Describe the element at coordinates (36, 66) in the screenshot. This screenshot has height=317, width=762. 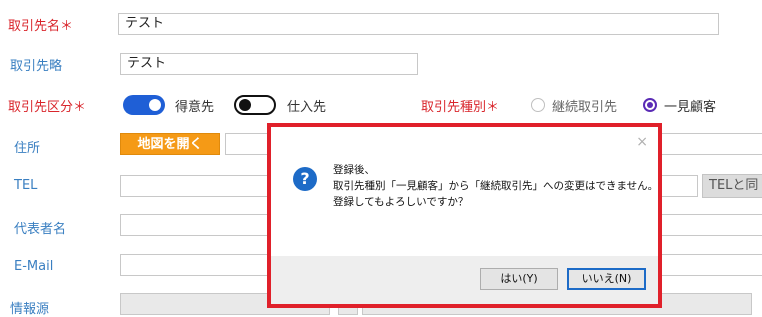
I see `client-short-label: 取引先略` at that location.